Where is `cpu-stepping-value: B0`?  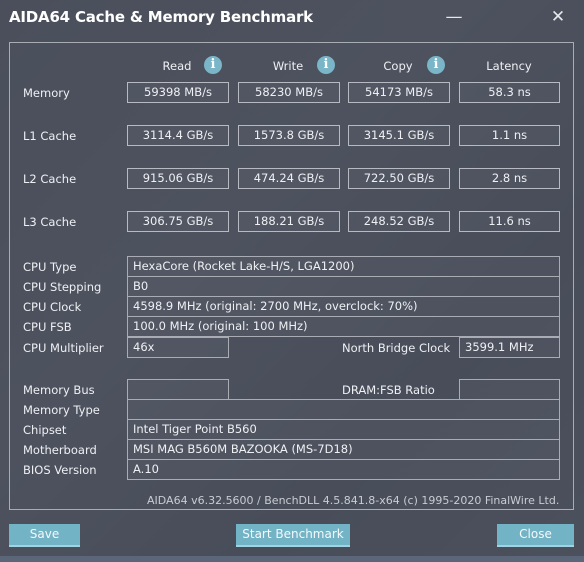
cpu-stepping-value: B0 is located at coordinates (343, 286).